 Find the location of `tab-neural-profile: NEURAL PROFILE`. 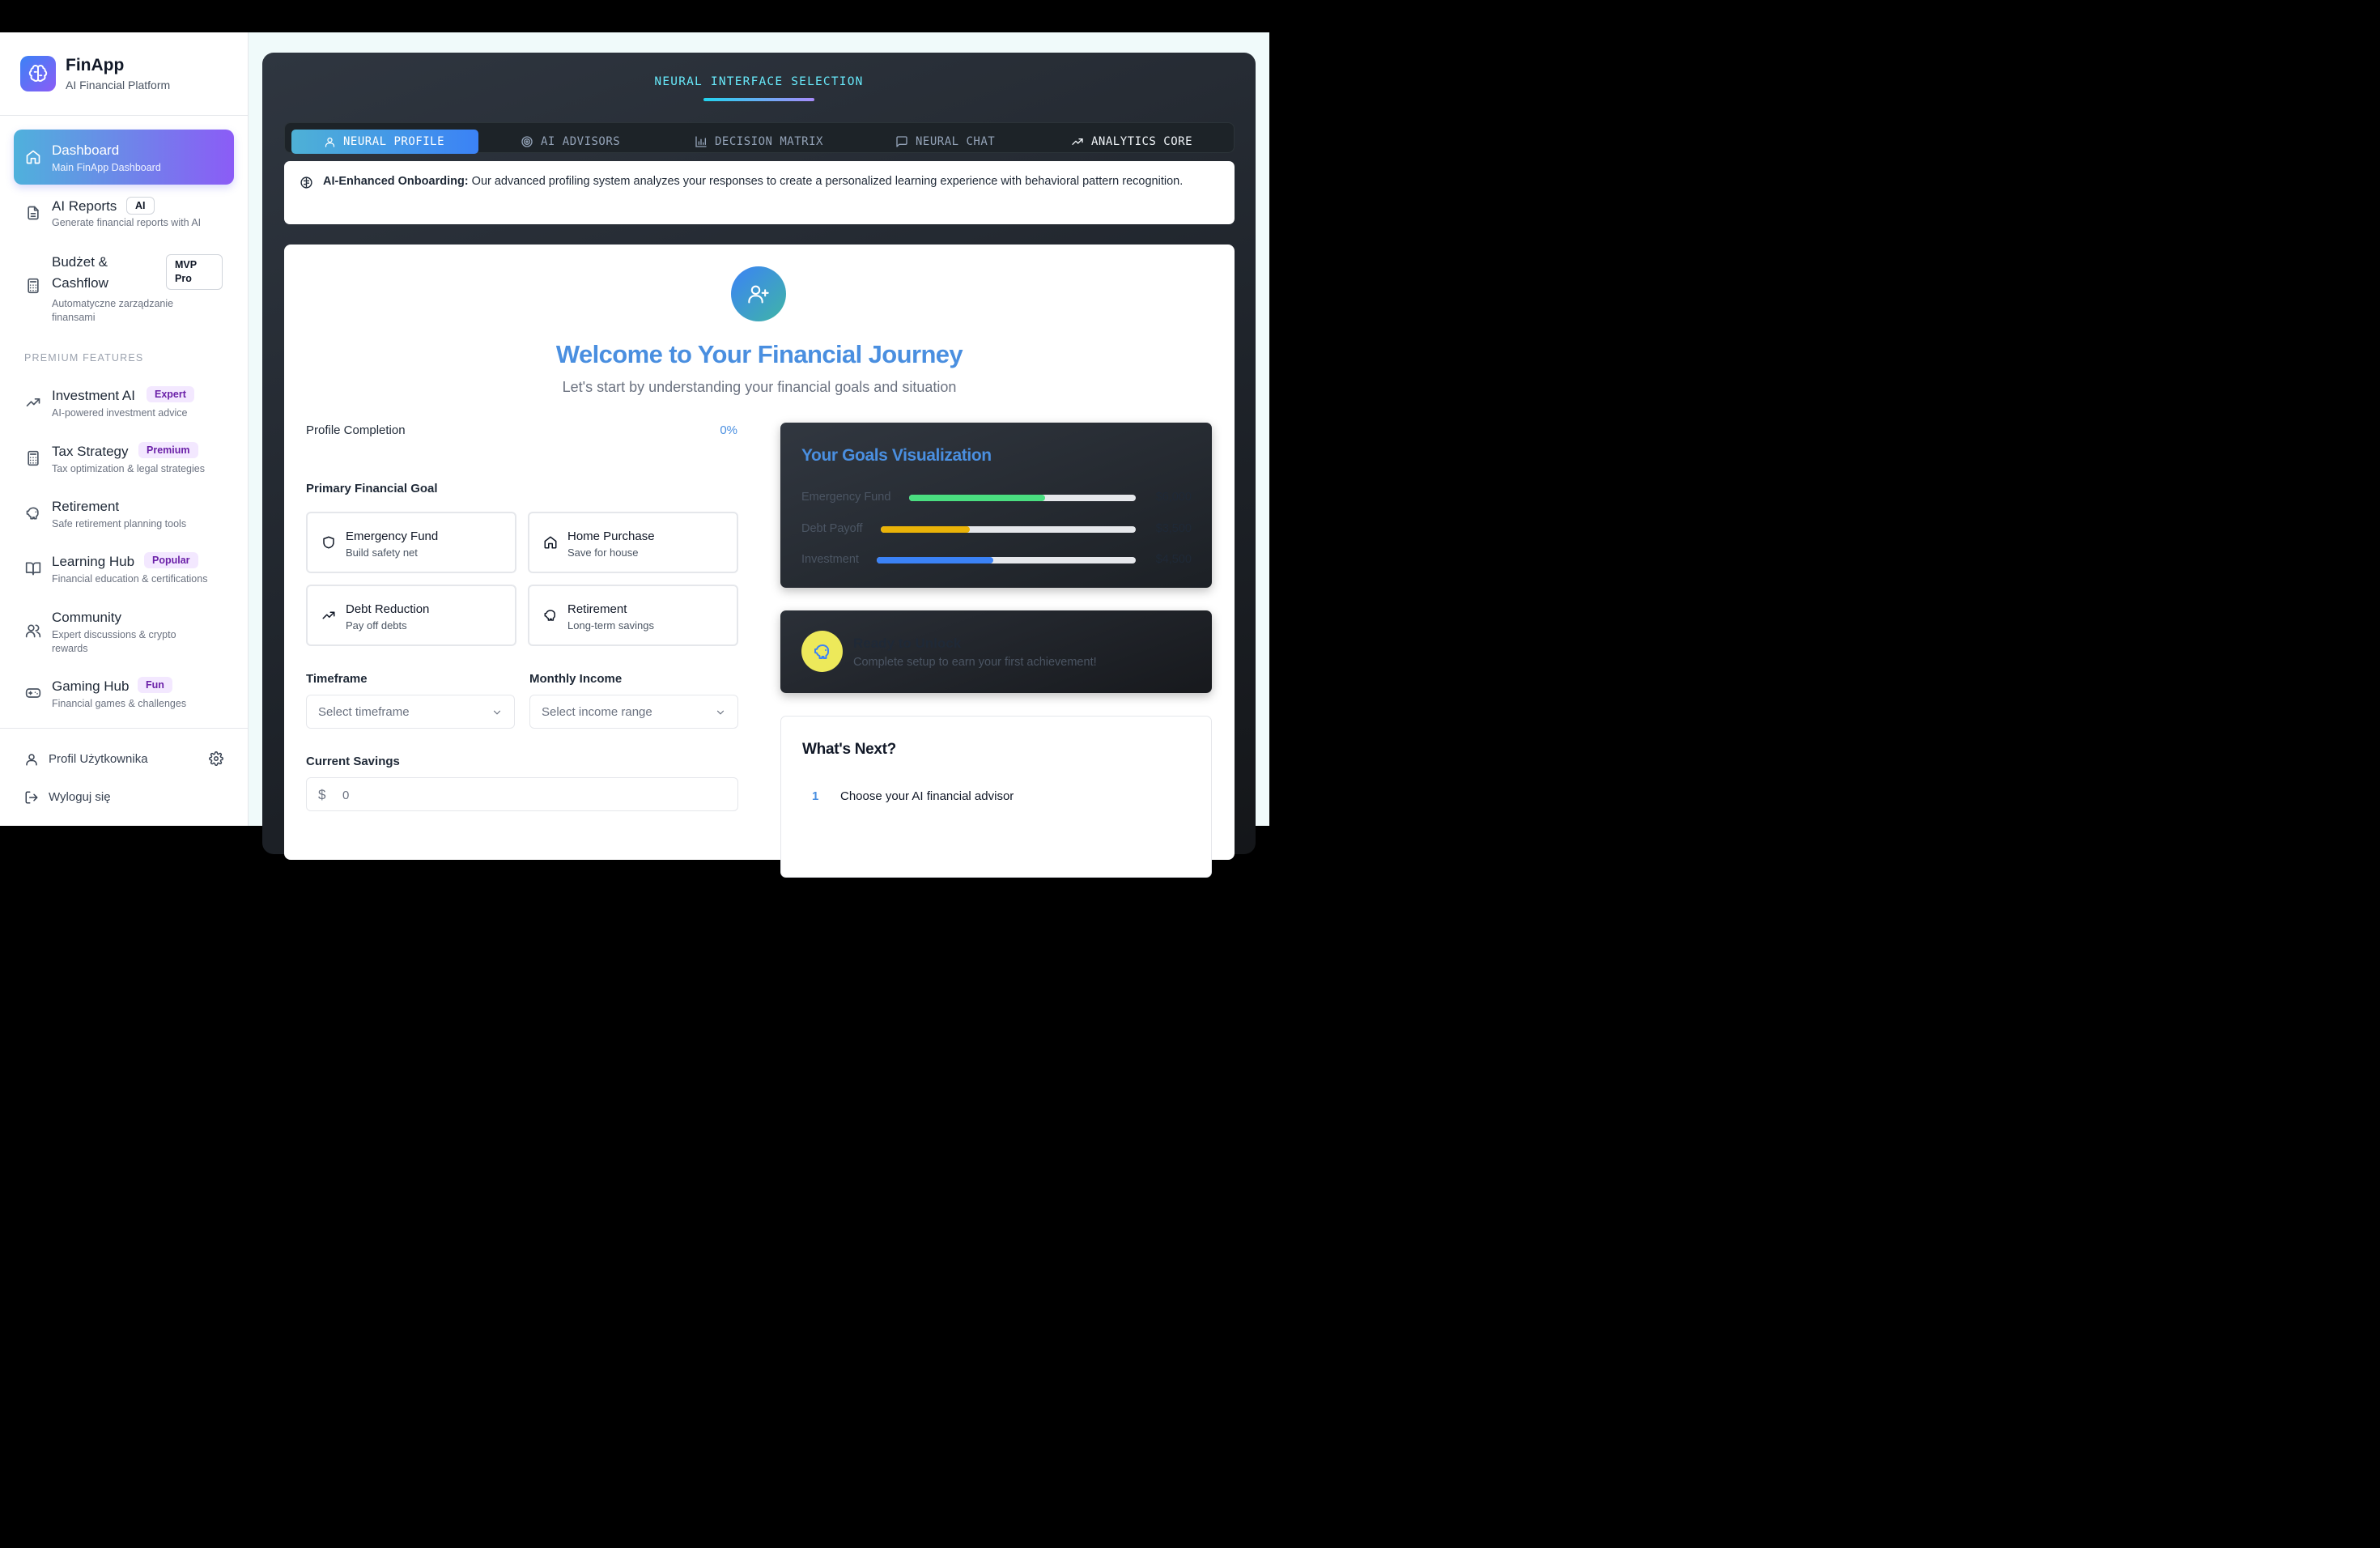

tab-neural-profile: NEURAL PROFILE is located at coordinates (384, 142).